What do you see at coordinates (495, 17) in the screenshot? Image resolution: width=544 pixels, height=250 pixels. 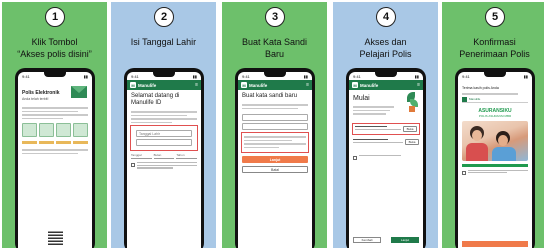 I see `step-number: 5` at bounding box center [495, 17].